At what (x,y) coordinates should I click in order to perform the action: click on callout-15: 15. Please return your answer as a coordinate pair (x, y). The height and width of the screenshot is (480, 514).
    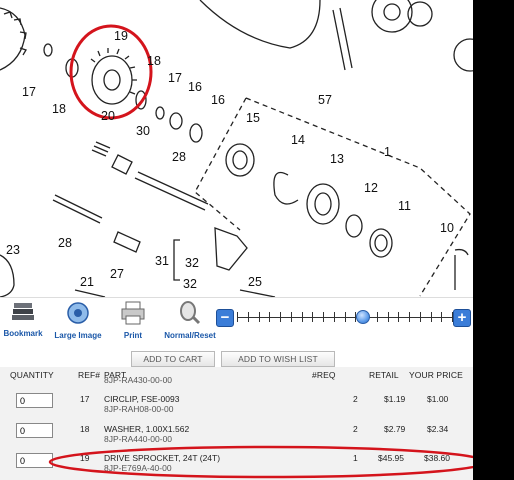
    Looking at the image, I should click on (253, 118).